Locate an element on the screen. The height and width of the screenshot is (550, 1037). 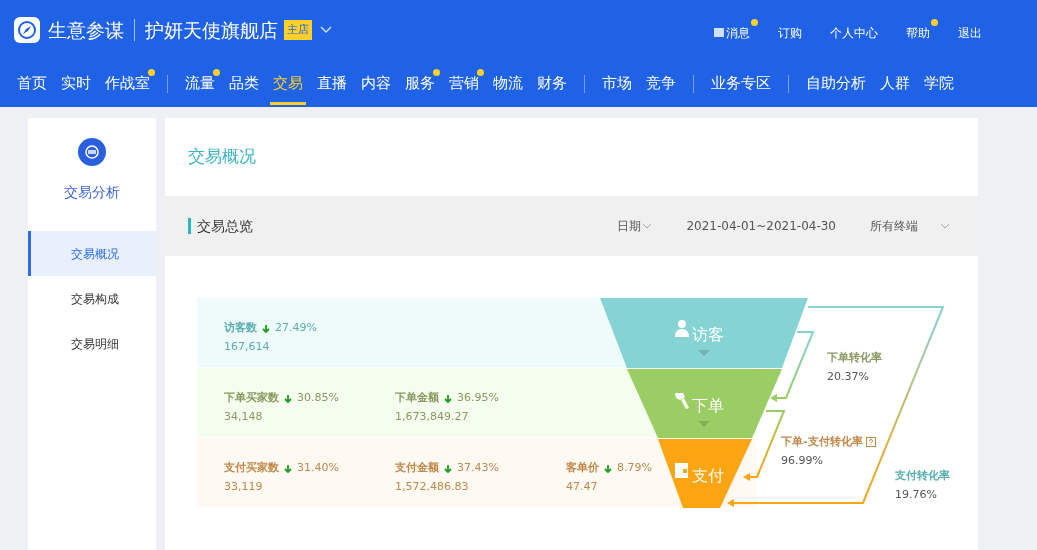
header-link: 帮助 is located at coordinates (922, 30).